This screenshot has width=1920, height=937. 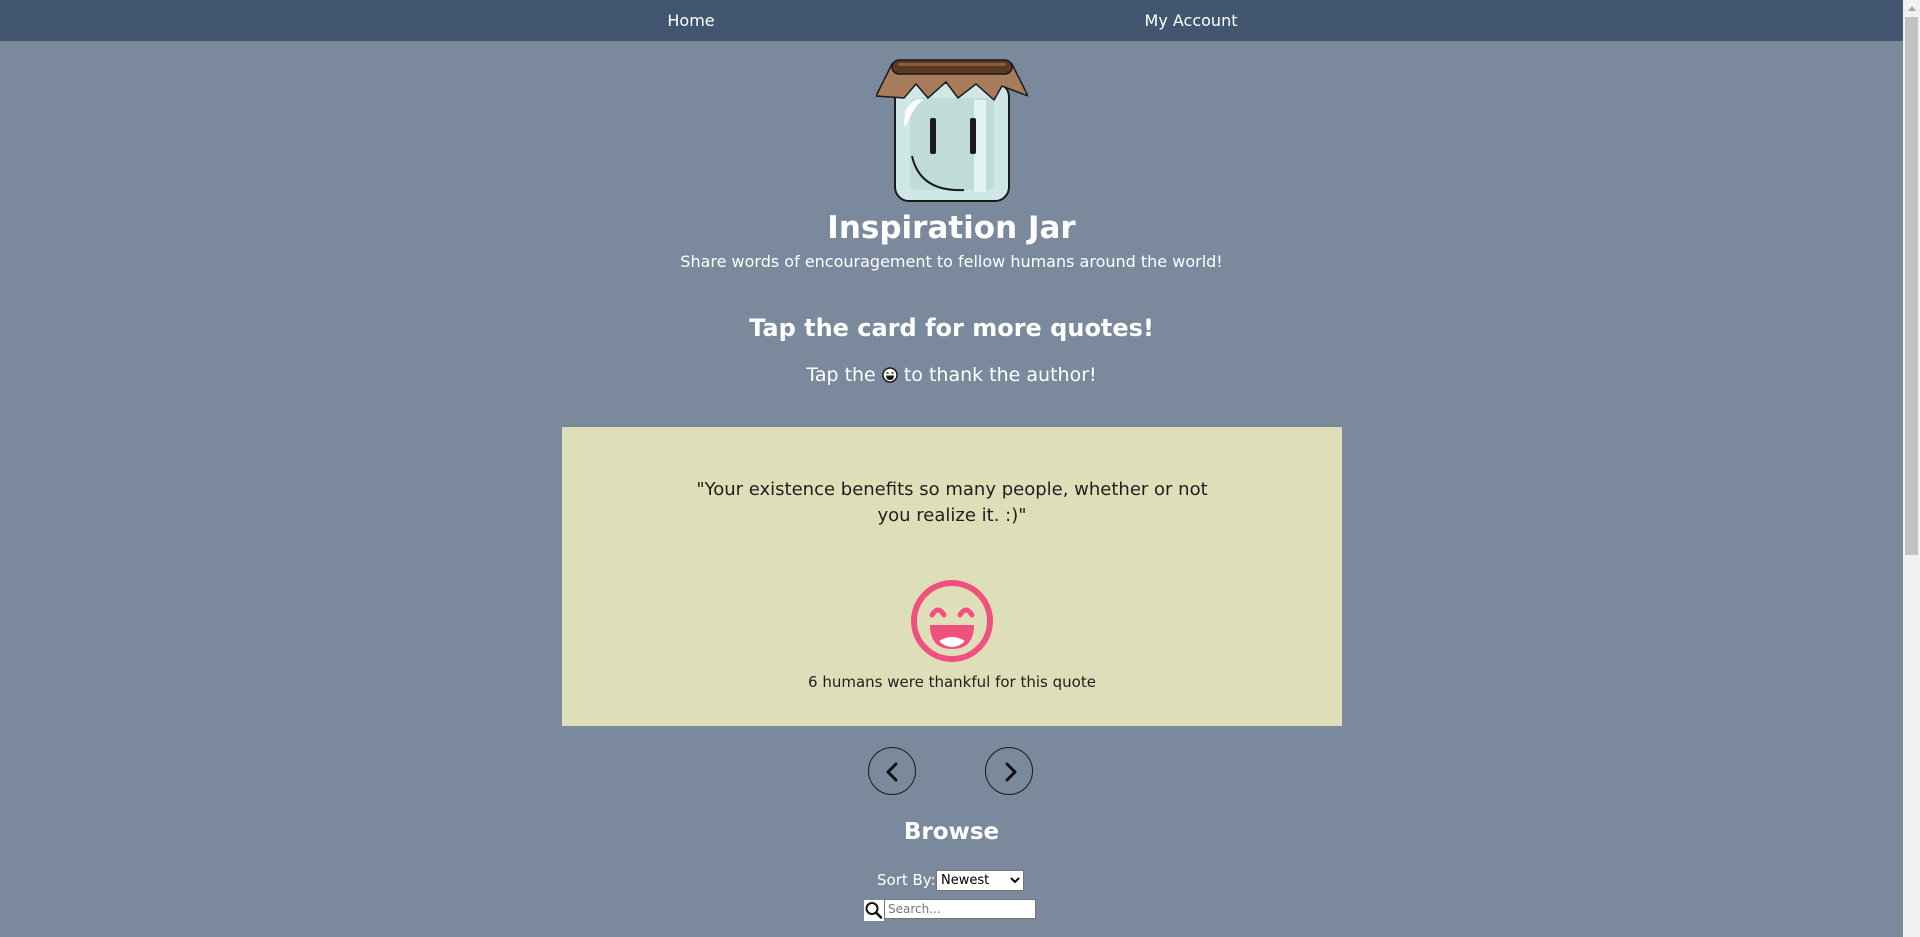 What do you see at coordinates (960, 909) in the screenshot?
I see `search-input` at bounding box center [960, 909].